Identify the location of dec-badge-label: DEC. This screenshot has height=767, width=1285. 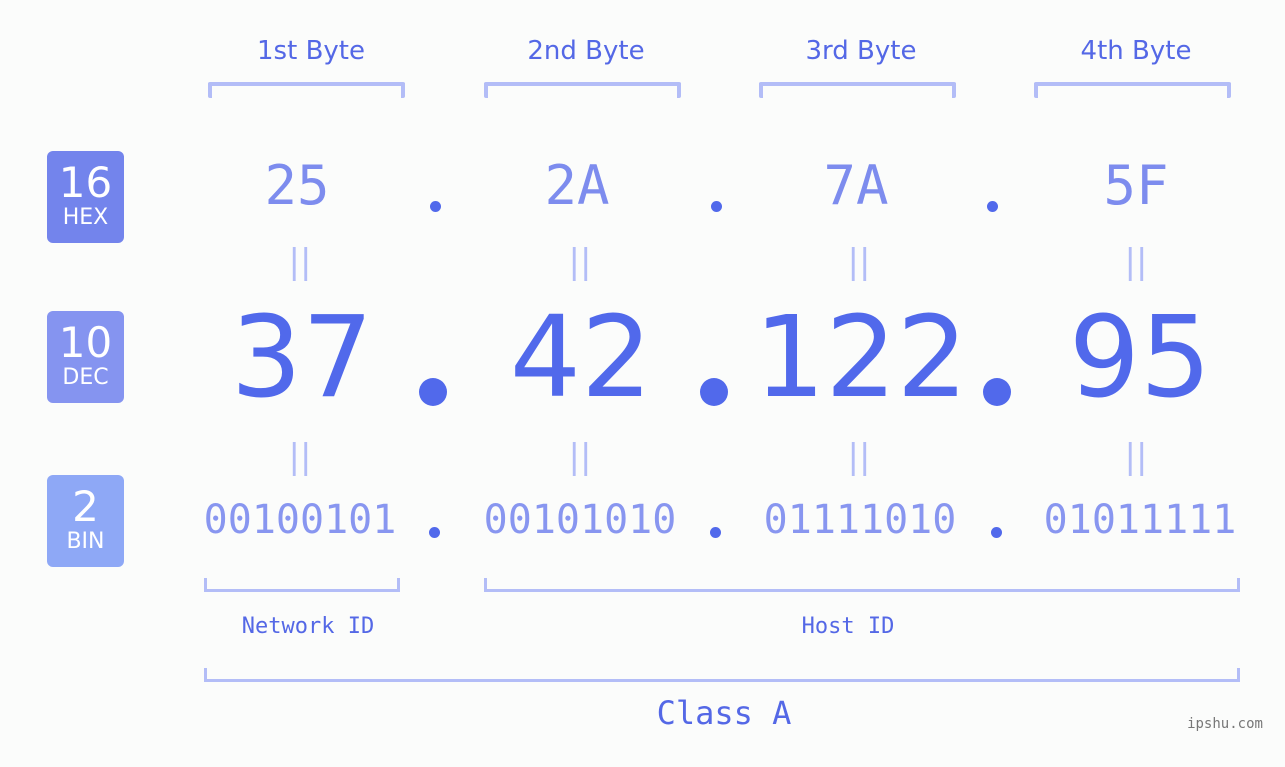
(85, 377).